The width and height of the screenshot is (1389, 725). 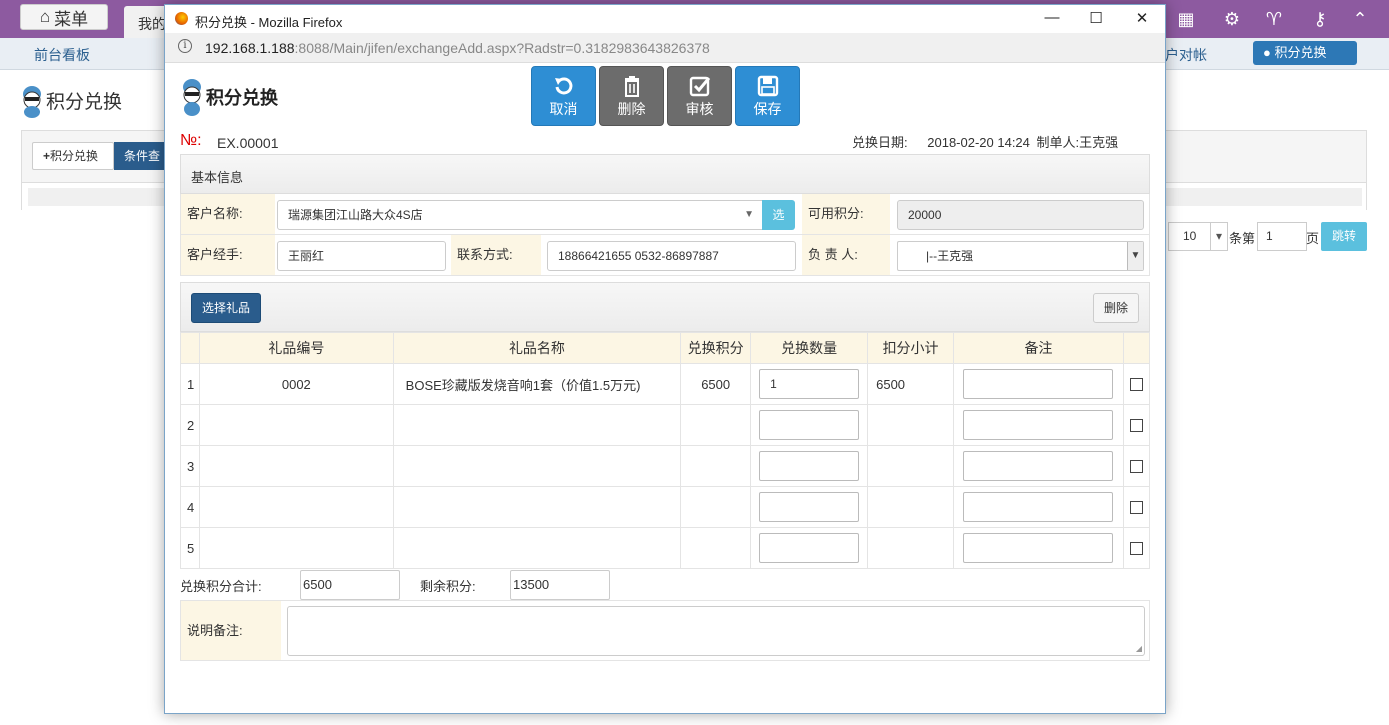 I want to click on jump-button: 跳转, so click(x=1344, y=236).